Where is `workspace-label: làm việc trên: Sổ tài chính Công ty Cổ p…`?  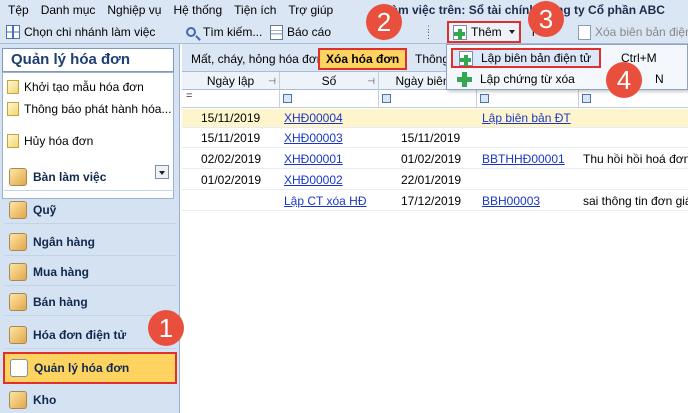 workspace-label: làm việc trên: Sổ tài chính Công ty Cổ p… is located at coordinates (526, 10).